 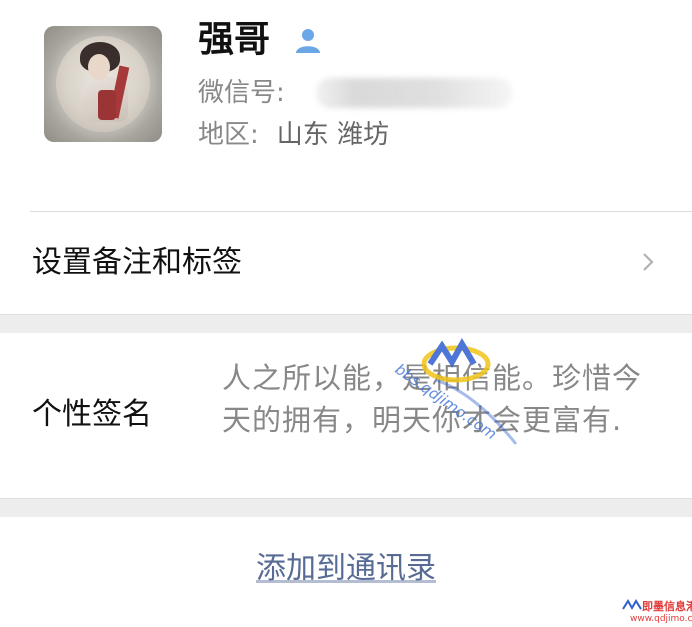 I want to click on region-line: 地区: 山东 潍坊, so click(x=293, y=135).